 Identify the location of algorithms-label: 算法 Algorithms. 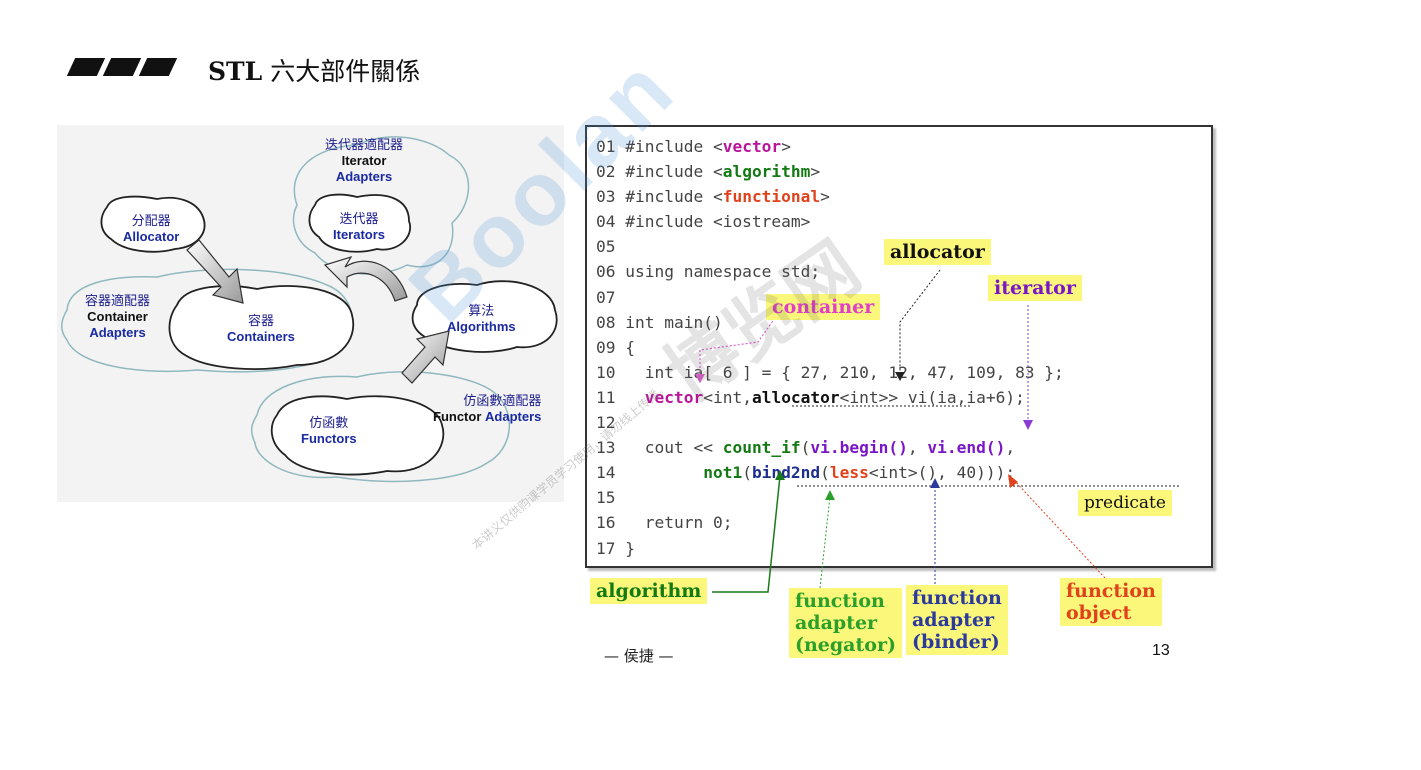
(481, 319).